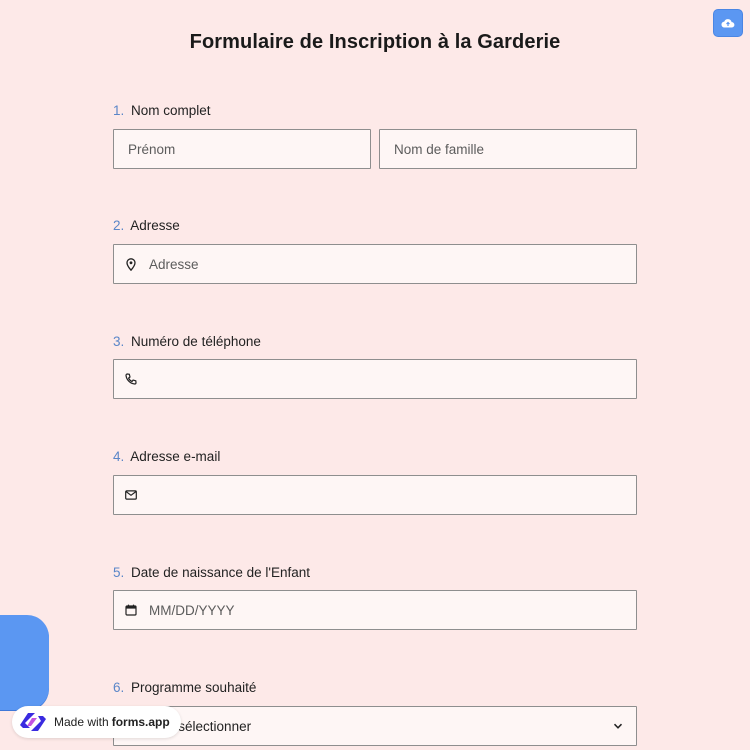  I want to click on program-select: Veuillez sélectionner, so click(375, 726).